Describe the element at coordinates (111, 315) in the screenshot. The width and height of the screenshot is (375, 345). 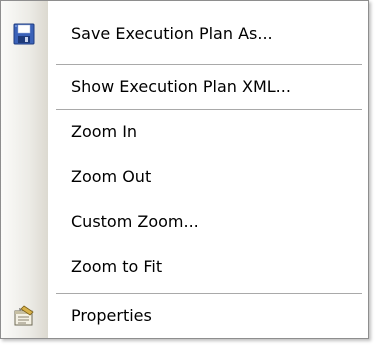
I see `menu-item-label: Properties` at that location.